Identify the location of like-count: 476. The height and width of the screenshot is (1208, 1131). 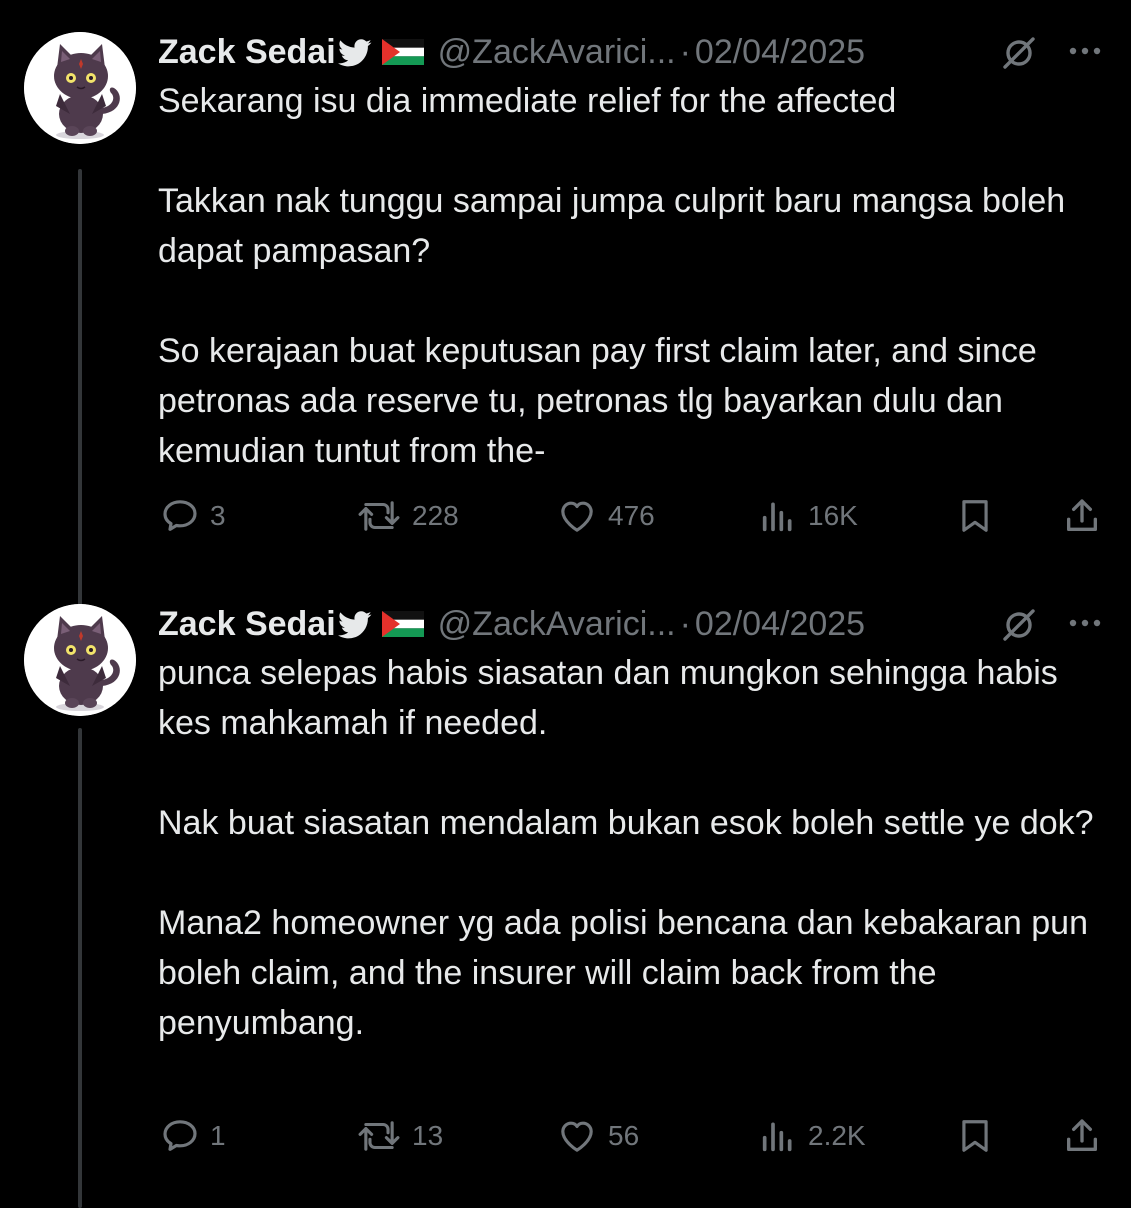
(631, 515).